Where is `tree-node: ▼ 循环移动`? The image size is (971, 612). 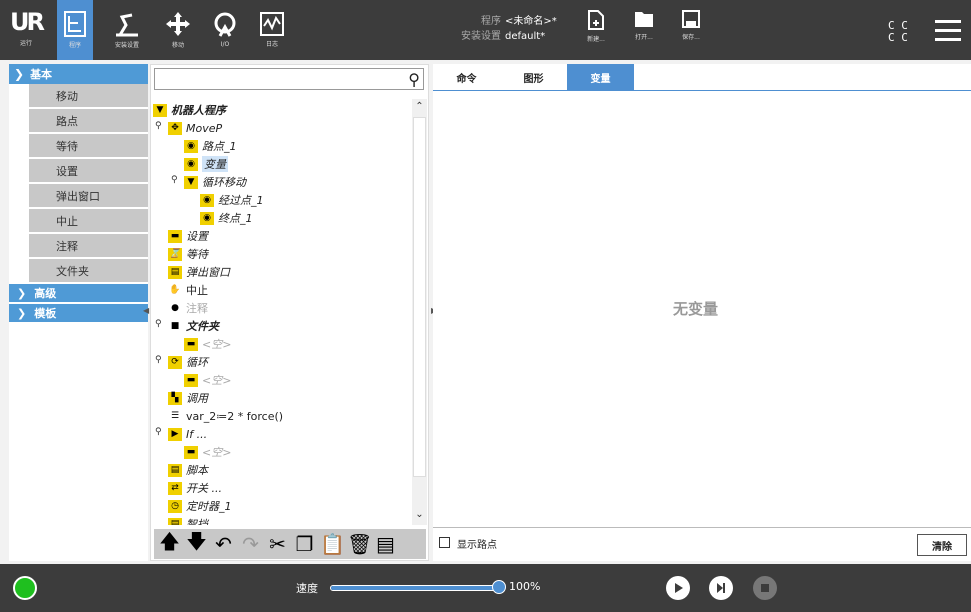
tree-node: ▼ 循环移动 is located at coordinates (215, 182).